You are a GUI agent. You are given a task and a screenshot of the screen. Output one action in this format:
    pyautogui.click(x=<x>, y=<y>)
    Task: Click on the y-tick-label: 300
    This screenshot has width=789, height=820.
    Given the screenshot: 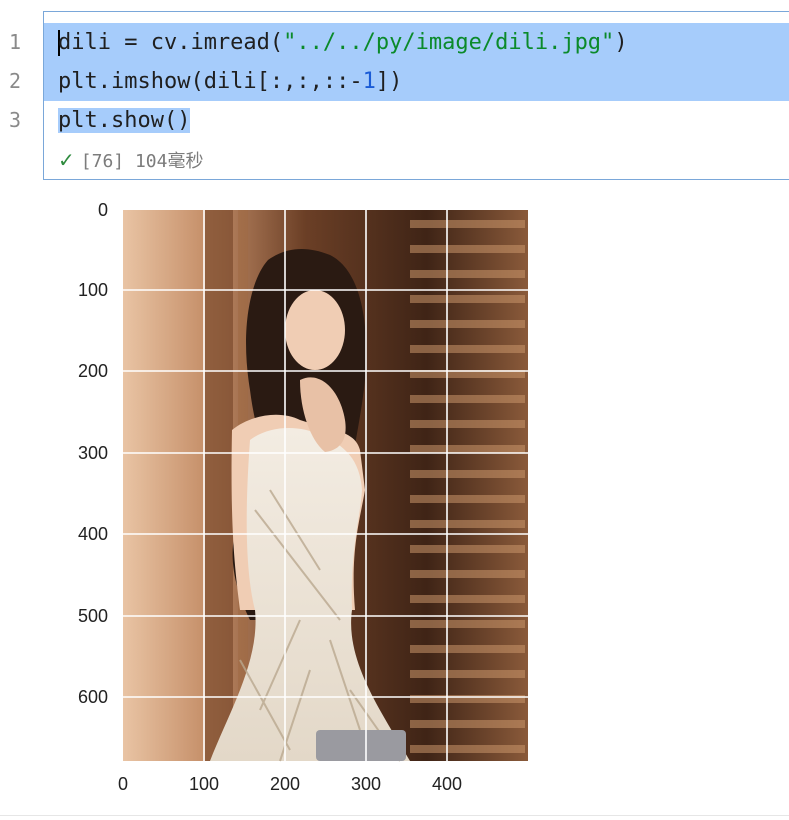 What is the action you would take?
    pyautogui.click(x=92, y=453)
    